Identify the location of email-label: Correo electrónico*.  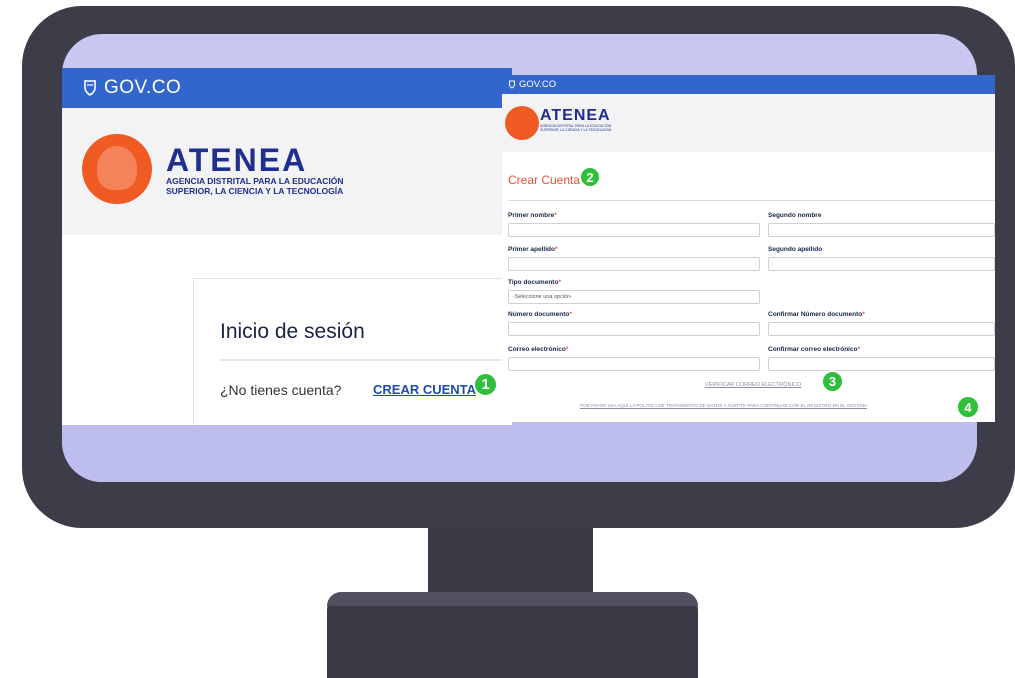
(538, 349).